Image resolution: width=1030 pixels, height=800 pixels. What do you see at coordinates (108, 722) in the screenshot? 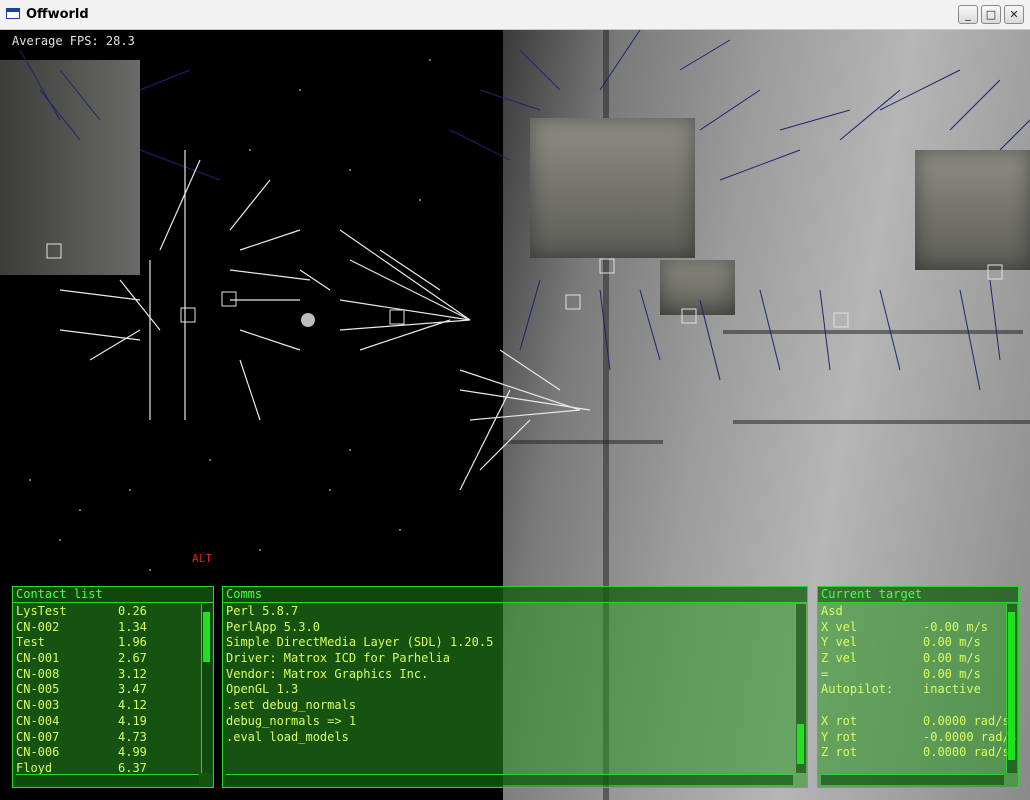
I see `contact-list-item: CN-004 4.19` at bounding box center [108, 722].